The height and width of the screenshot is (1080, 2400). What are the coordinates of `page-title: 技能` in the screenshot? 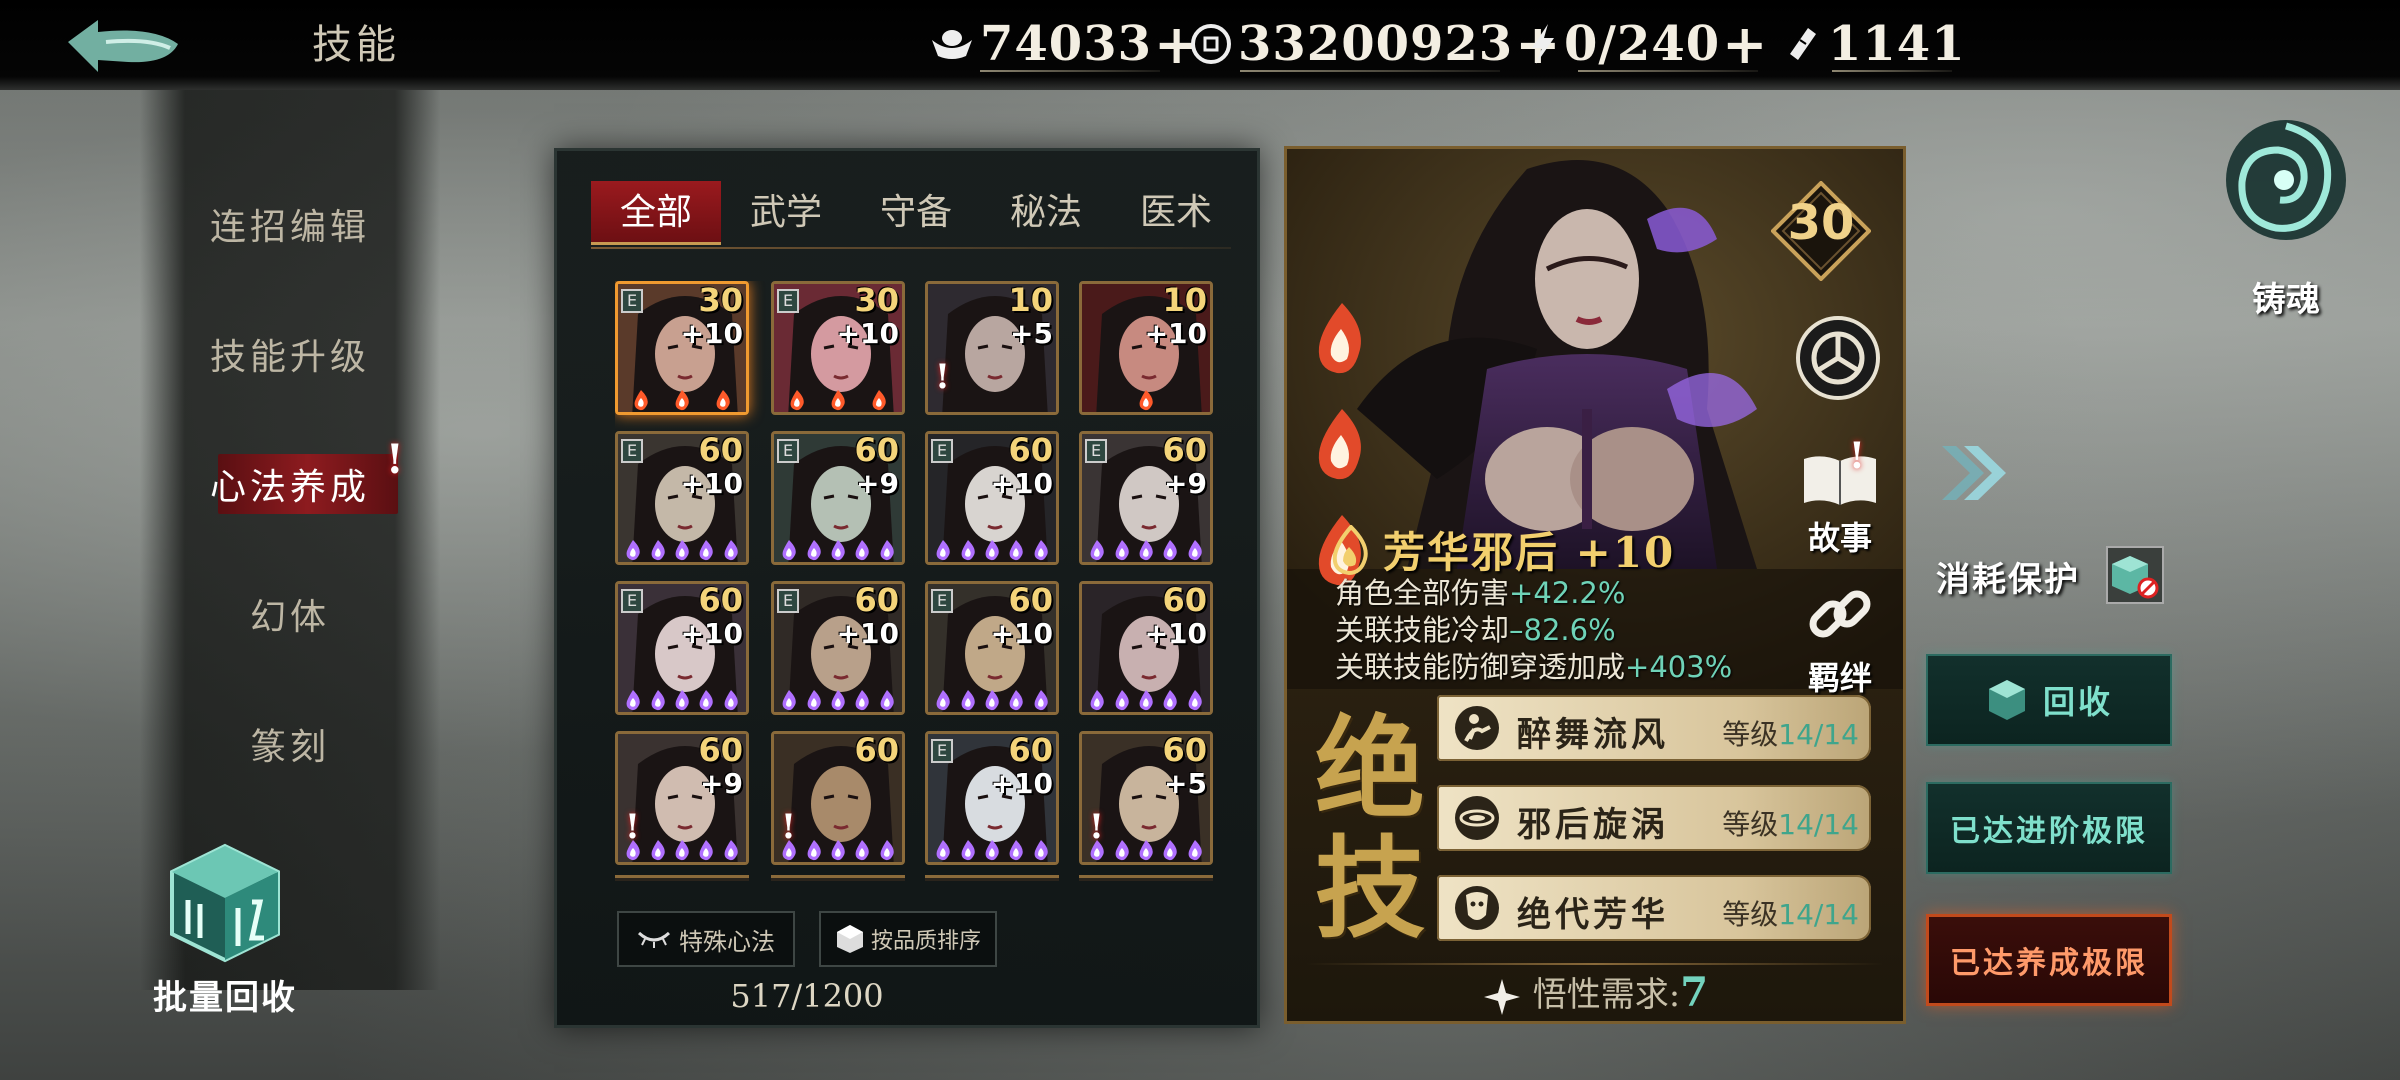 It's located at (356, 45).